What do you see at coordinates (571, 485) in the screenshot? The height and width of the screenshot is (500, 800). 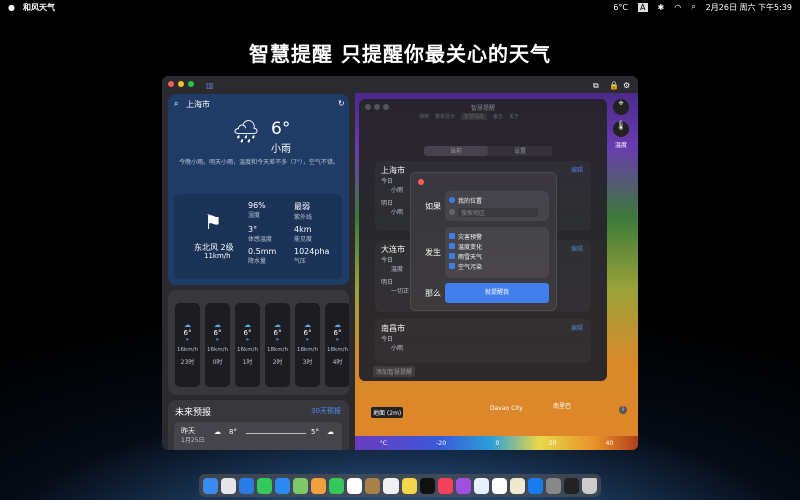 I see `weather-app-icon` at bounding box center [571, 485].